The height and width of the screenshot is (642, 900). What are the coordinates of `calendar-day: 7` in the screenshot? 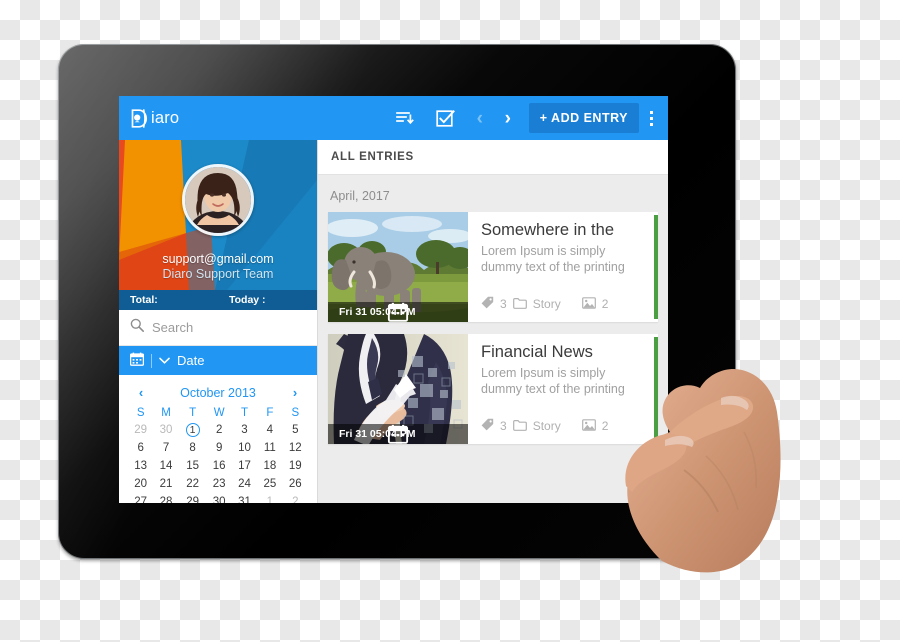 It's located at (165, 448).